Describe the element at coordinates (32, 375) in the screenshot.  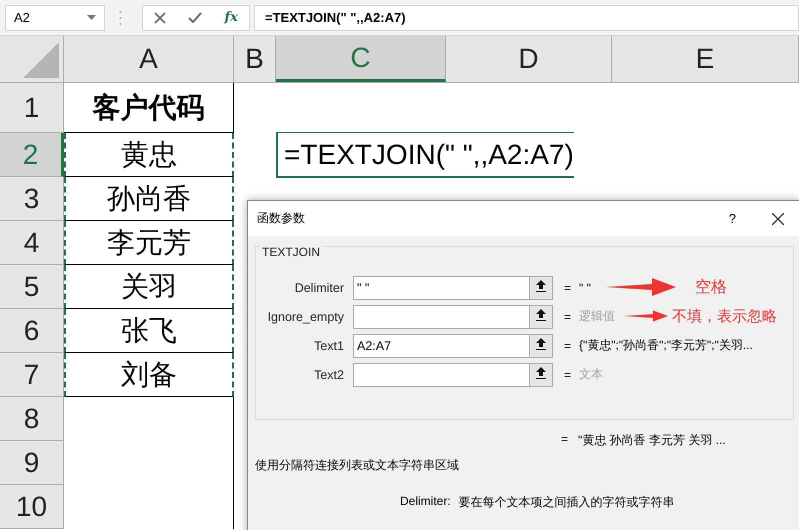
I see `row-header: 7` at that location.